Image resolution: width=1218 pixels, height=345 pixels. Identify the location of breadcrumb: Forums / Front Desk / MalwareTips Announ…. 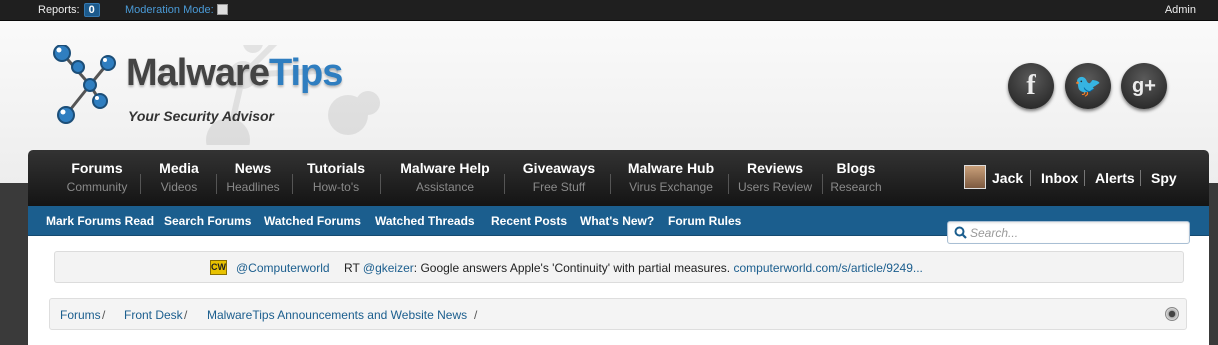
(618, 314).